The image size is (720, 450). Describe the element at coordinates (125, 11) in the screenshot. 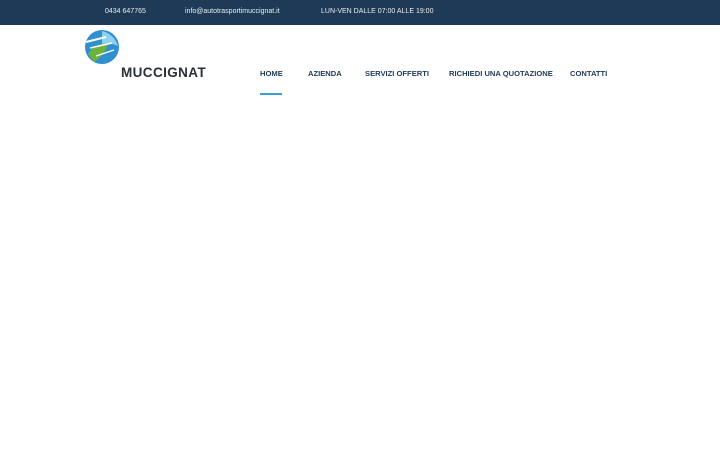

I see `phone-number: 0434 647765` at that location.